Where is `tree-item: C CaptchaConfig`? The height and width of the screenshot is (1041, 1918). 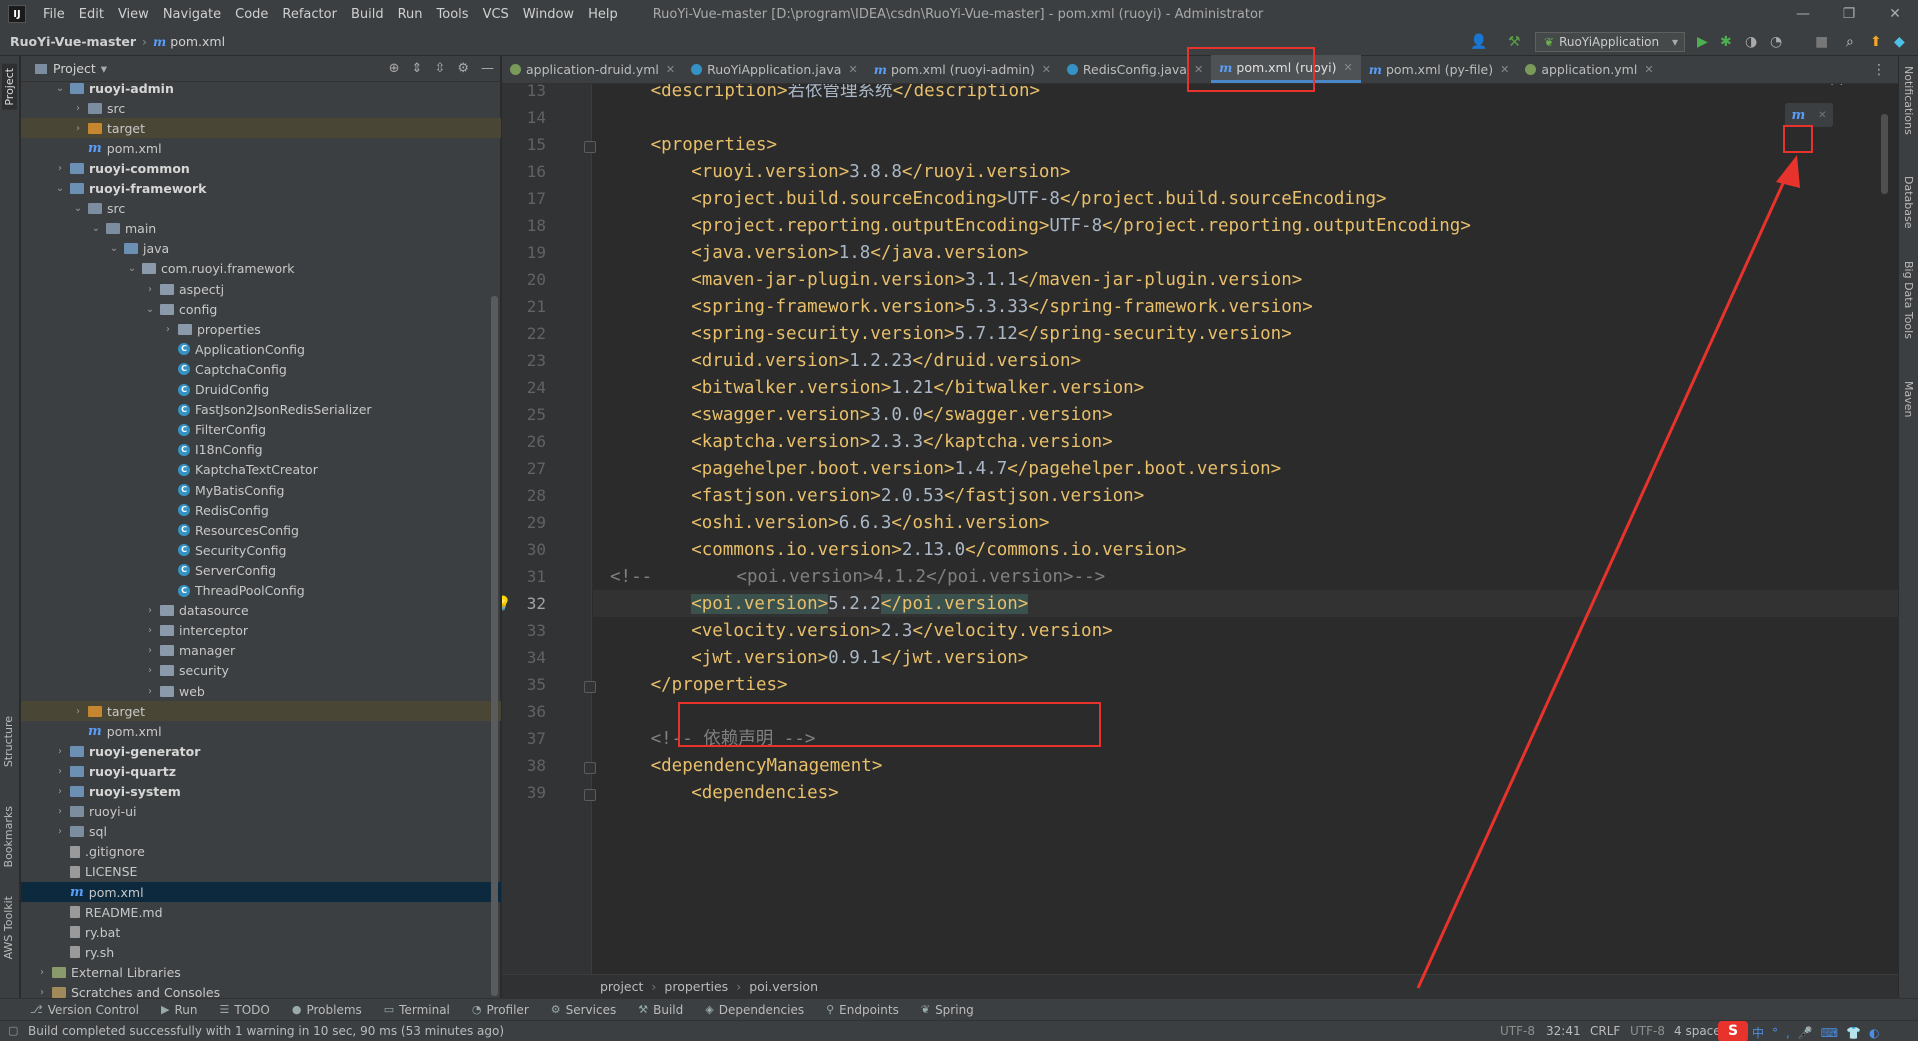 tree-item: C CaptchaConfig is located at coordinates (261, 369).